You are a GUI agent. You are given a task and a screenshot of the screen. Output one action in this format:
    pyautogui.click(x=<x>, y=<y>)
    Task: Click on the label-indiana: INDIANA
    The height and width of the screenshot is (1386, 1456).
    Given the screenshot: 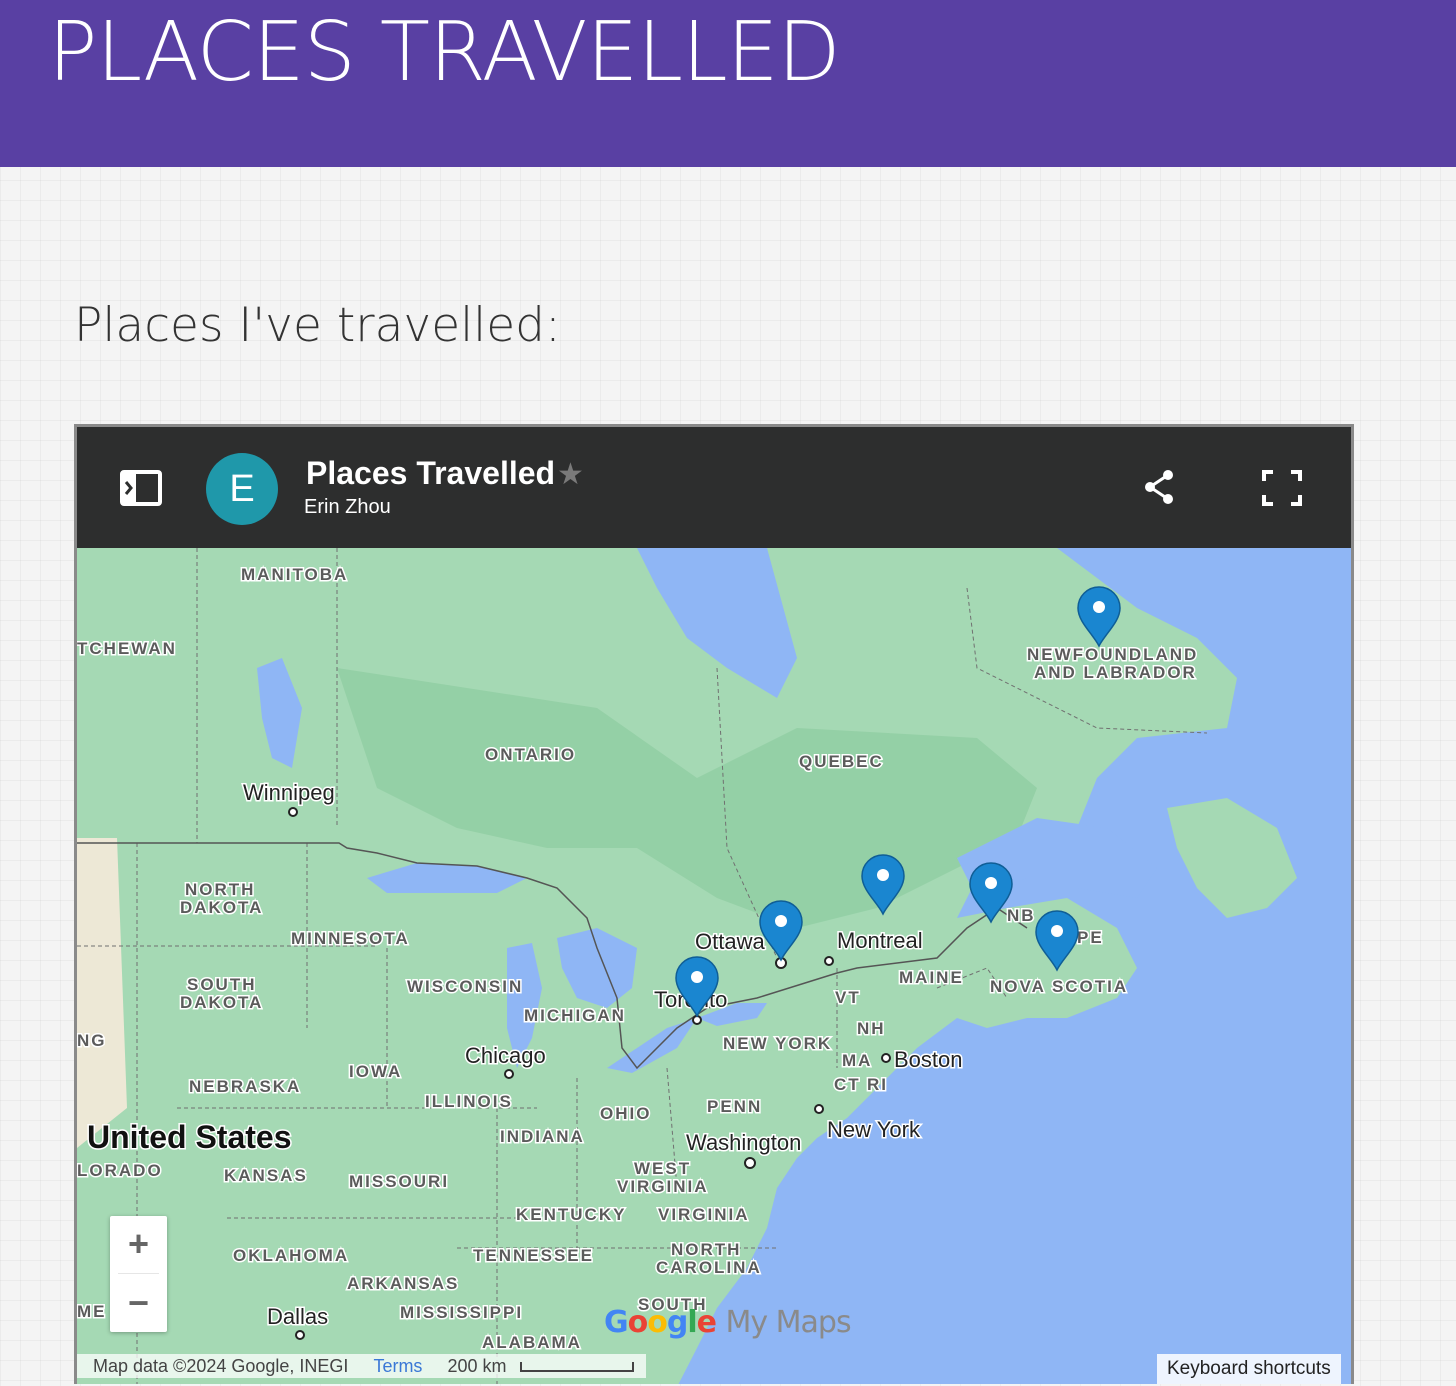 What is the action you would take?
    pyautogui.click(x=542, y=1136)
    